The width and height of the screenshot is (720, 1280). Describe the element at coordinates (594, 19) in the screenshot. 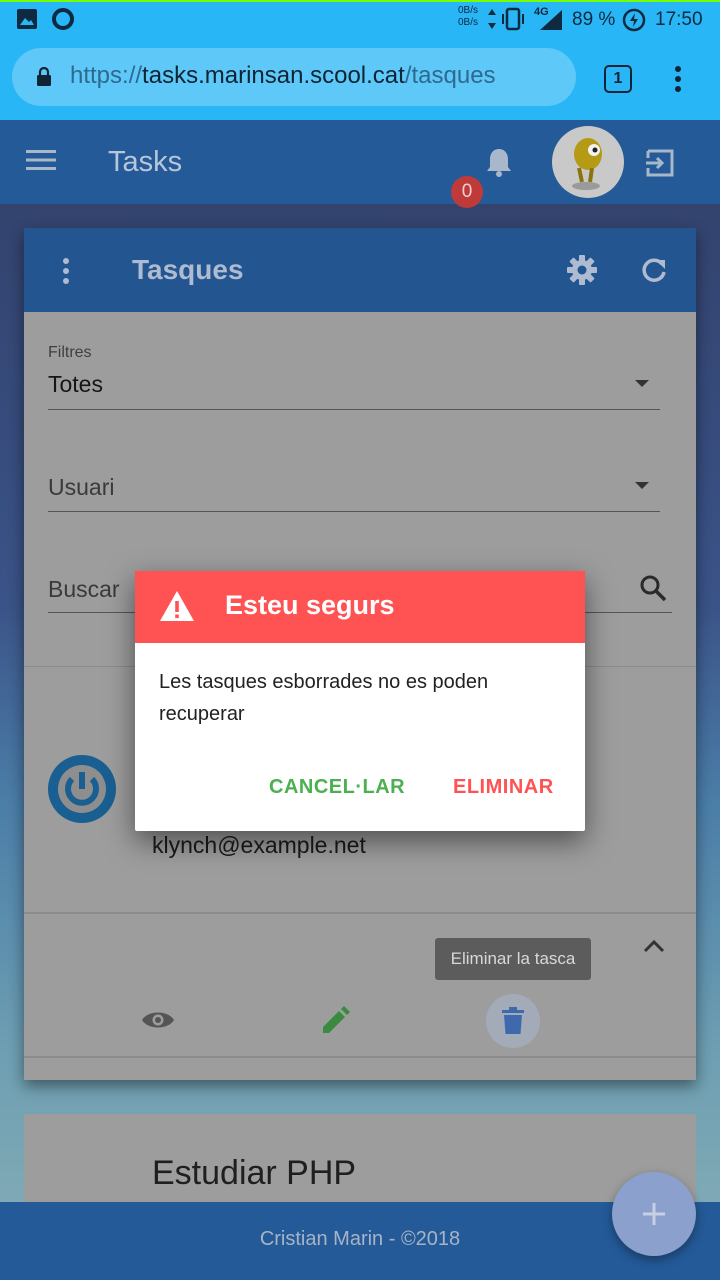

I see `battery-percent: 89 %` at that location.